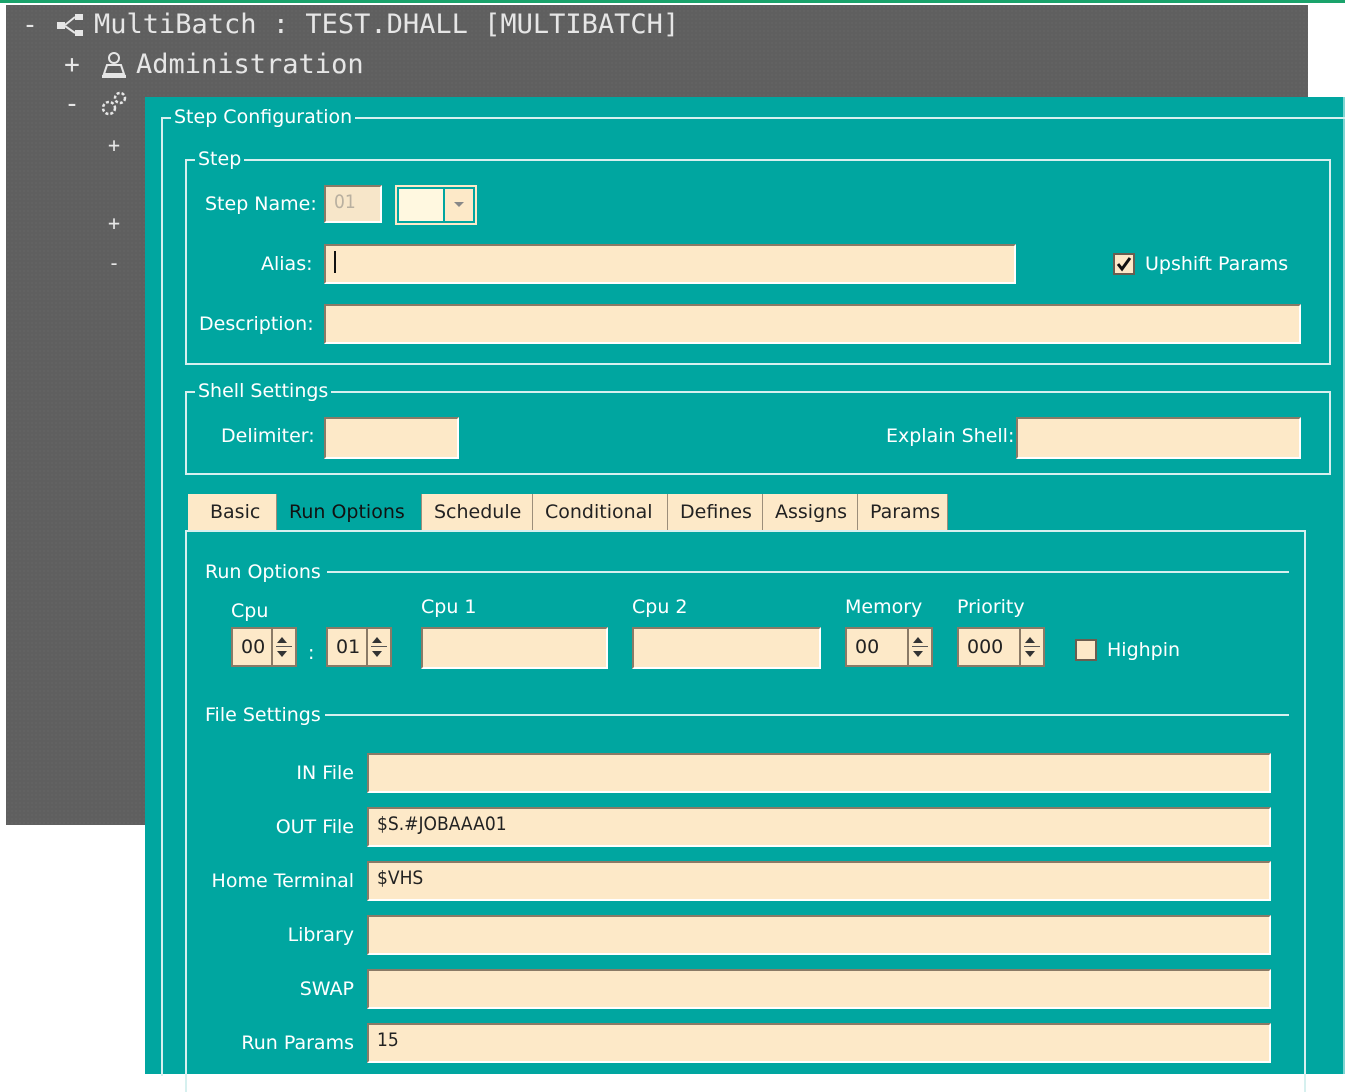  I want to click on run-params-input: 15, so click(819, 1043).